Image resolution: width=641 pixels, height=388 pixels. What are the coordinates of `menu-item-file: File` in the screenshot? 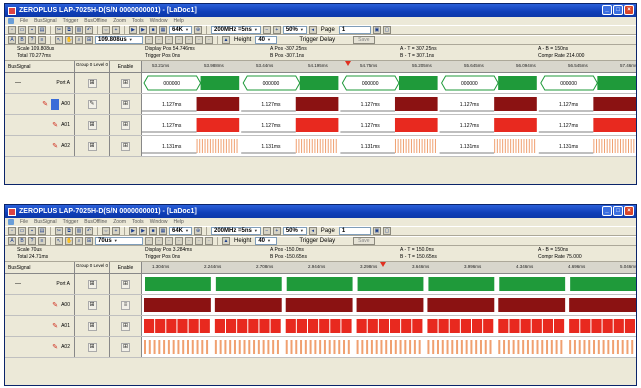 It's located at (24, 222).